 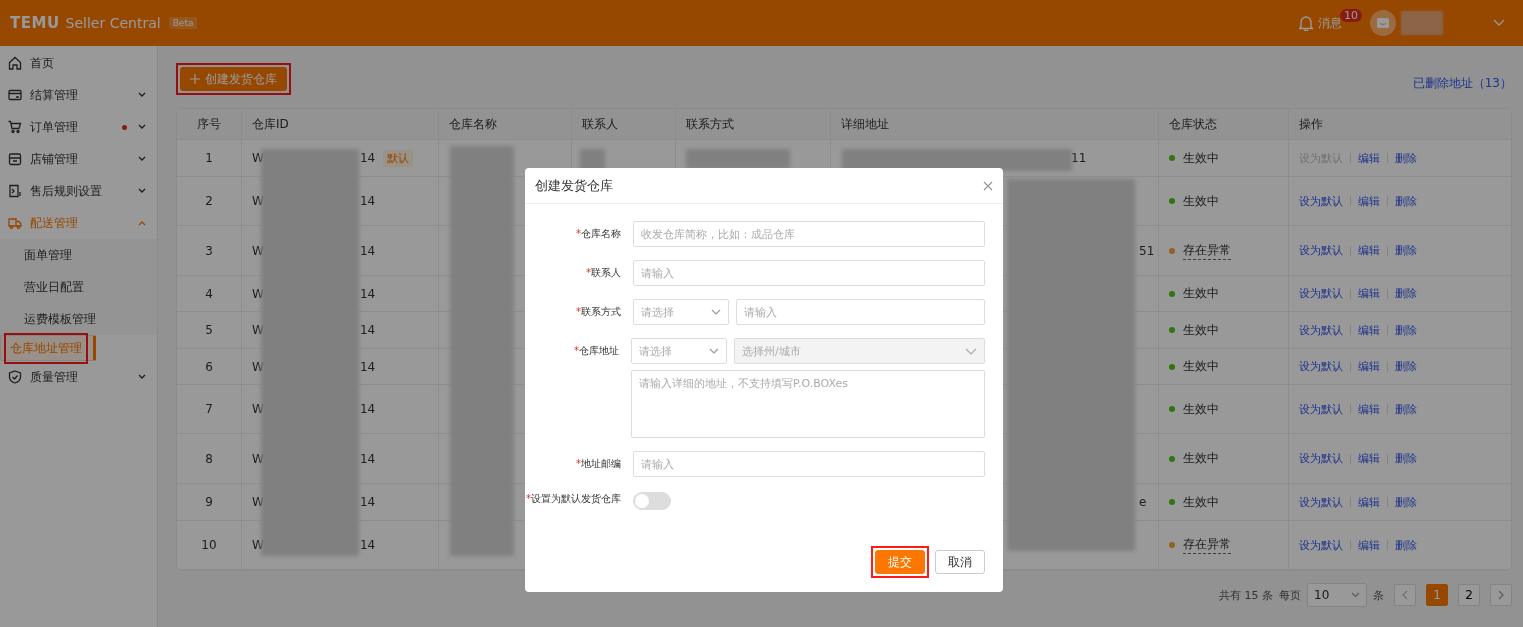 I want to click on sidebar-subitem: 营业日配置, so click(x=78, y=287).